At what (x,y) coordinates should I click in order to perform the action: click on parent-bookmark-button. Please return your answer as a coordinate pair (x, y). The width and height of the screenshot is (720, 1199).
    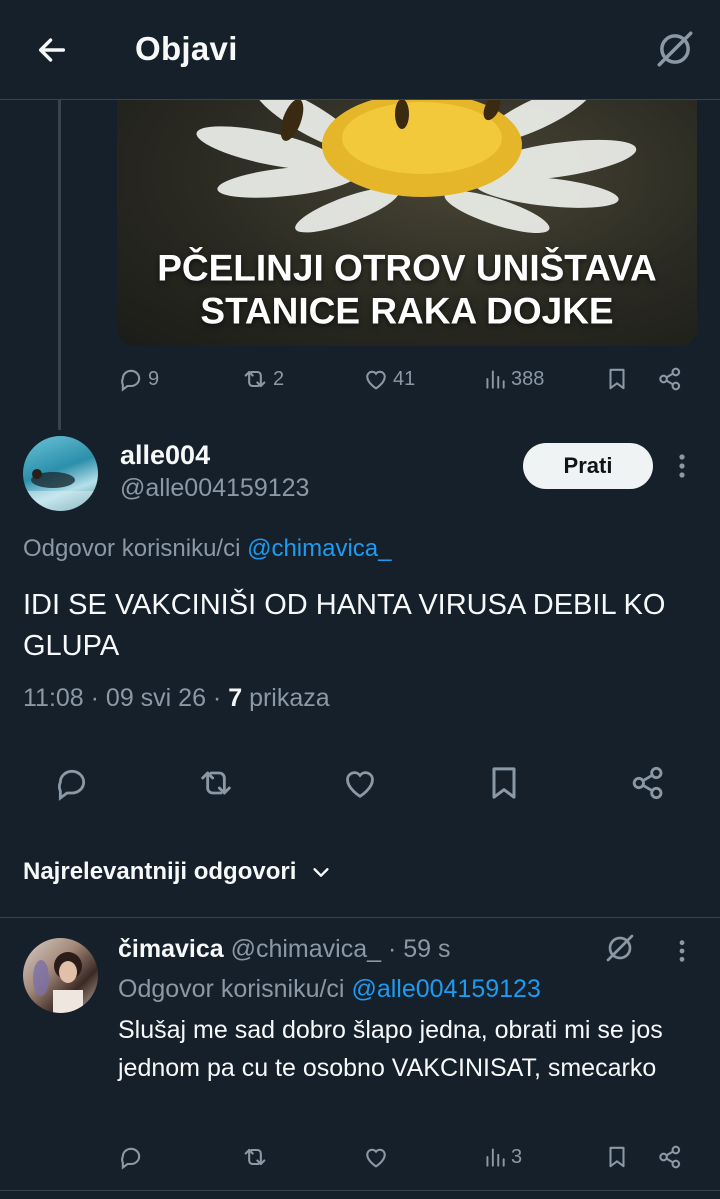
    Looking at the image, I should click on (617, 379).